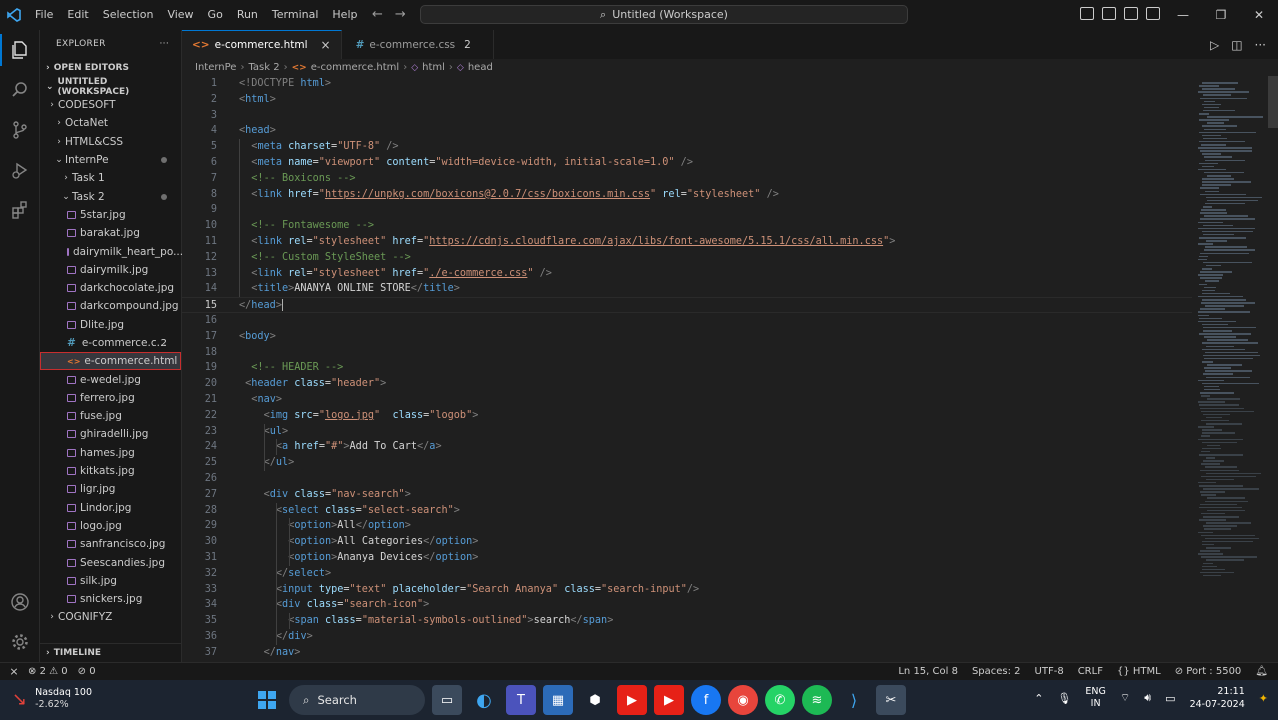 The image size is (1278, 720). Describe the element at coordinates (687, 226) in the screenshot. I see `code-line: 10 <!-- Fontawesome -->` at that location.